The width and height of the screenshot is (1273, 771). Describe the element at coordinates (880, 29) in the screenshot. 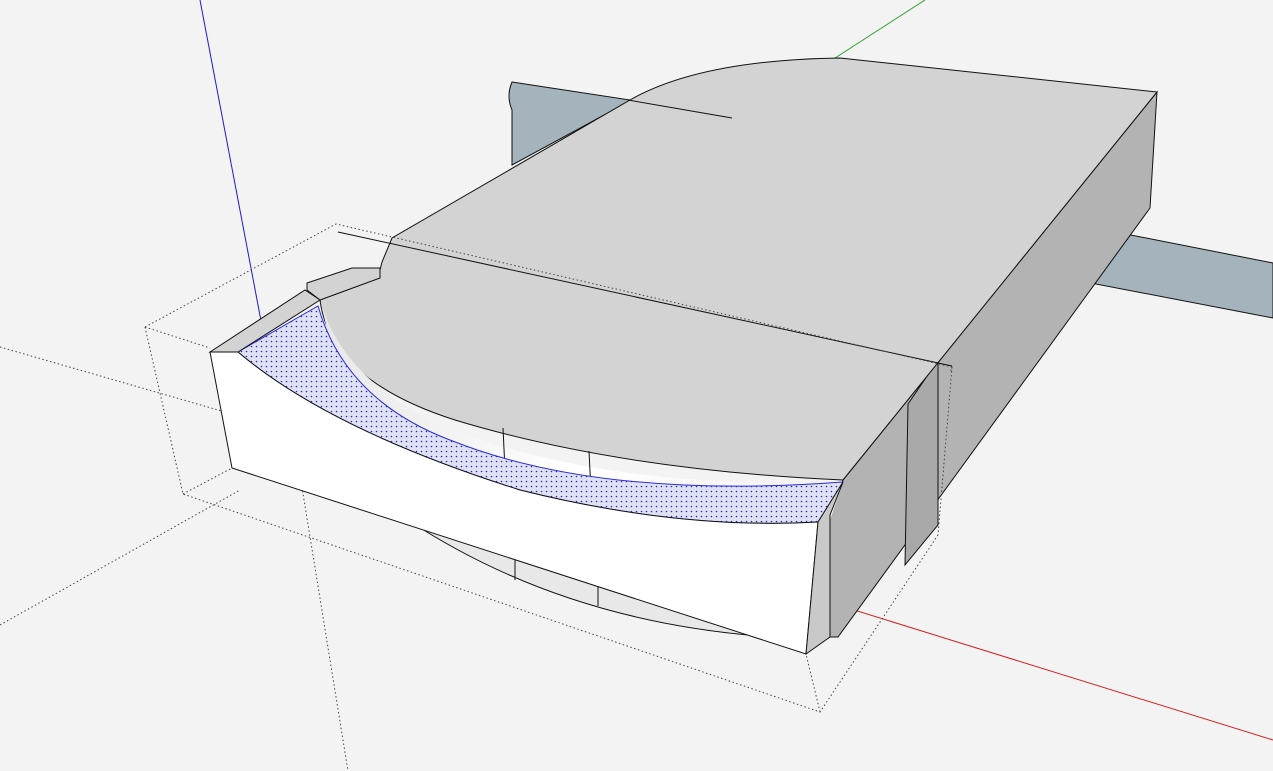

I see `green-axis-icon` at that location.